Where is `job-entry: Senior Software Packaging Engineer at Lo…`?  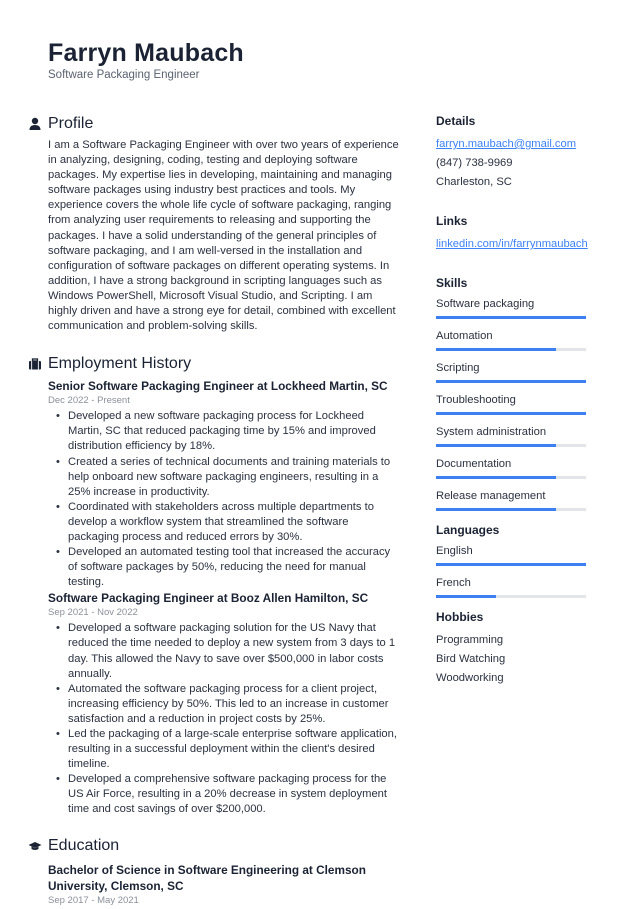
job-entry: Senior Software Packaging Engineer at Lo… is located at coordinates (224, 484).